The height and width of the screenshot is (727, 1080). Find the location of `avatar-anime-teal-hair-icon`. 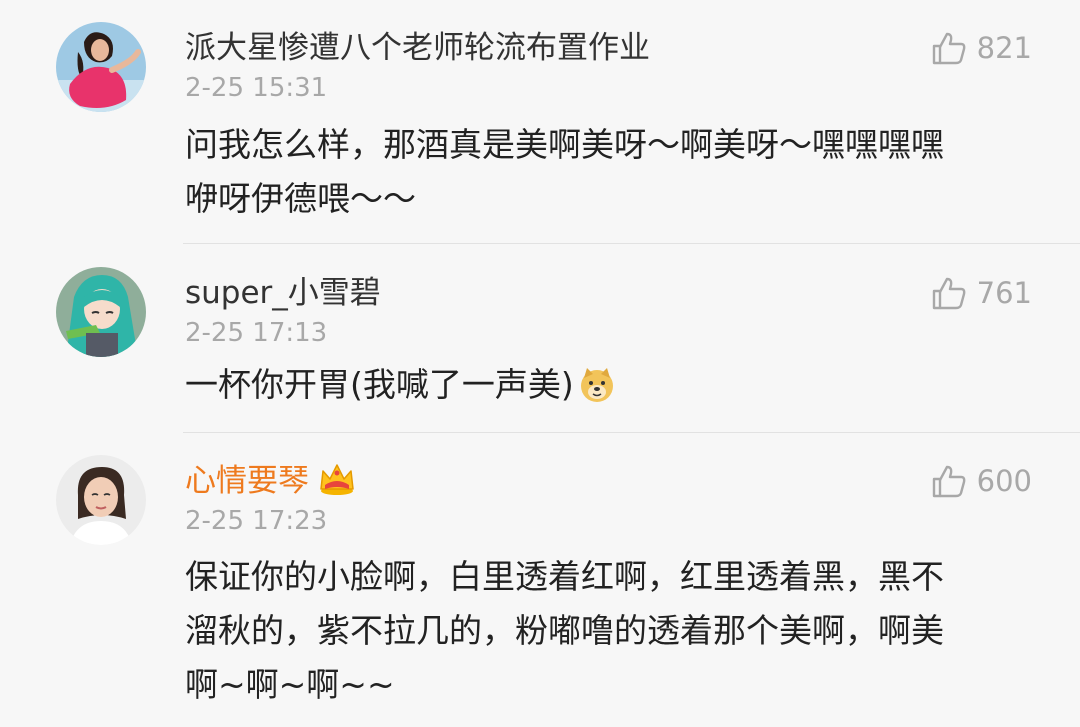

avatar-anime-teal-hair-icon is located at coordinates (101, 312).